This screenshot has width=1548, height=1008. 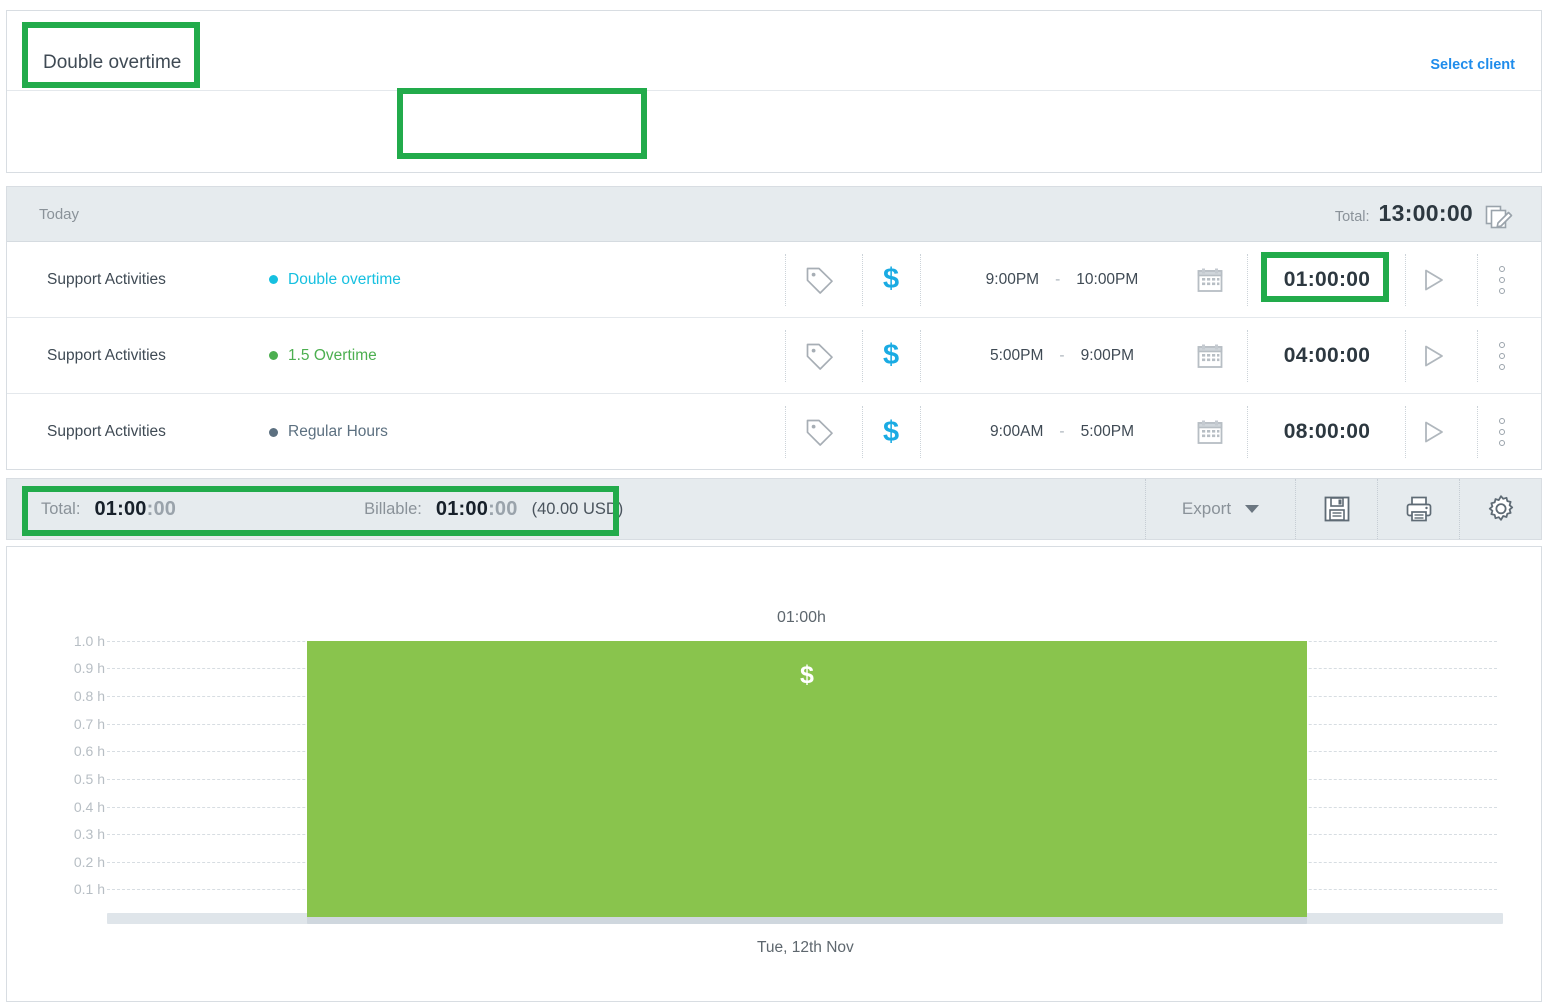 What do you see at coordinates (1327, 432) in the screenshot?
I see `entry-duration: 08:00:00` at bounding box center [1327, 432].